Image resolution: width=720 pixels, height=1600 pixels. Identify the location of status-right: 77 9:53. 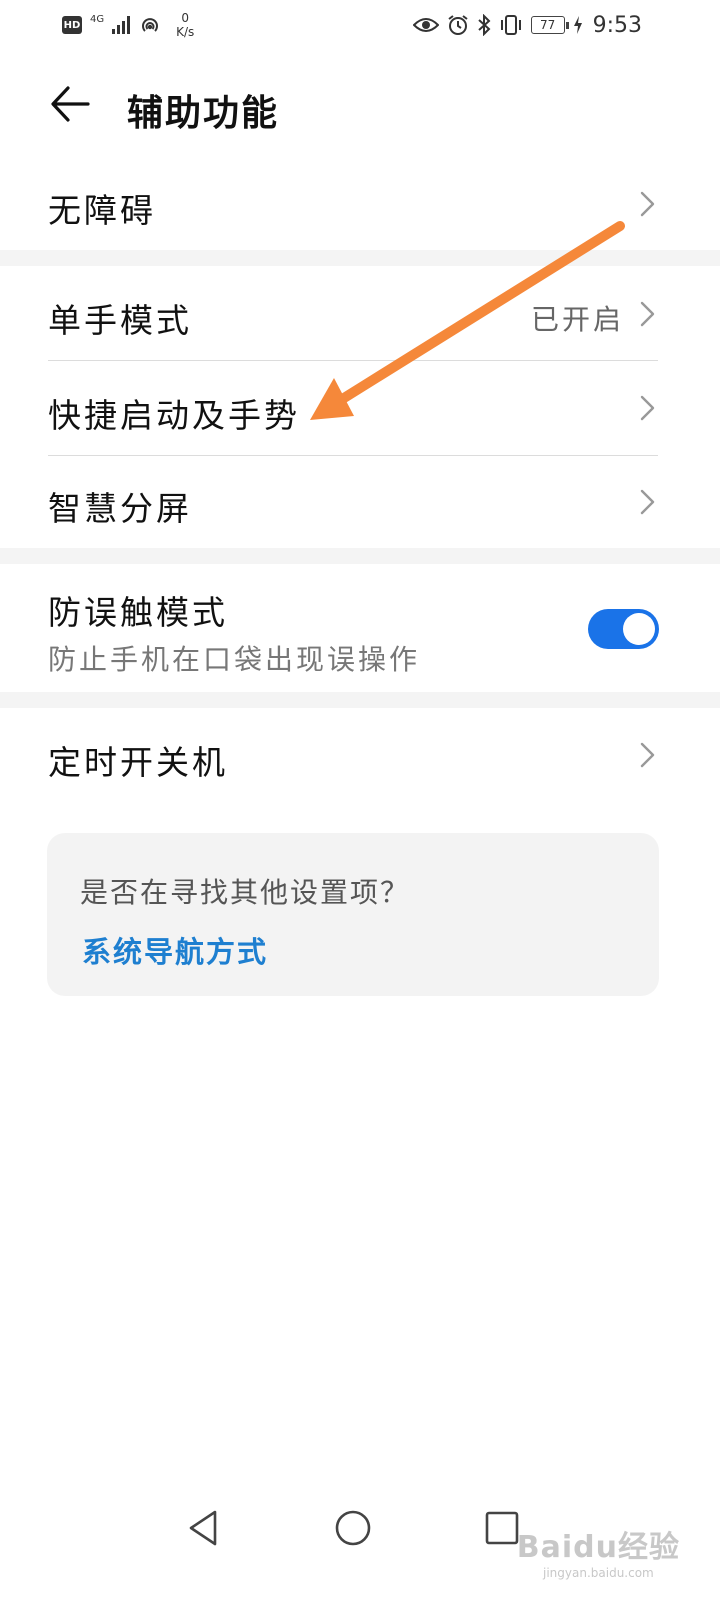
(527, 25).